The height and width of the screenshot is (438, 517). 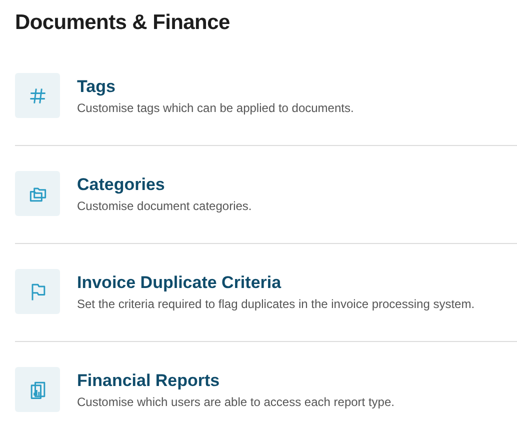 I want to click on item-title-link: Tags, so click(x=96, y=86).